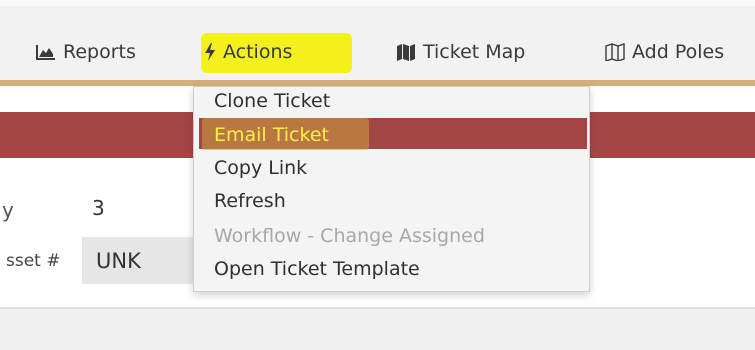 The width and height of the screenshot is (755, 350). I want to click on map-icon, so click(406, 52).